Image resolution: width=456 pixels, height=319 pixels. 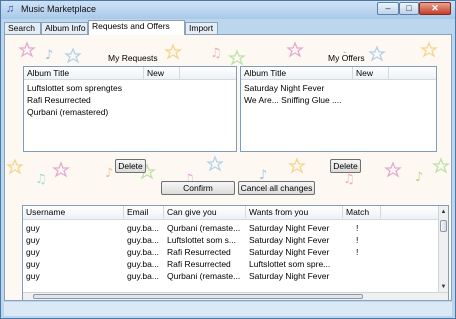 I want to click on cancel-all-changes-button: Cancel all changes, so click(x=276, y=188).